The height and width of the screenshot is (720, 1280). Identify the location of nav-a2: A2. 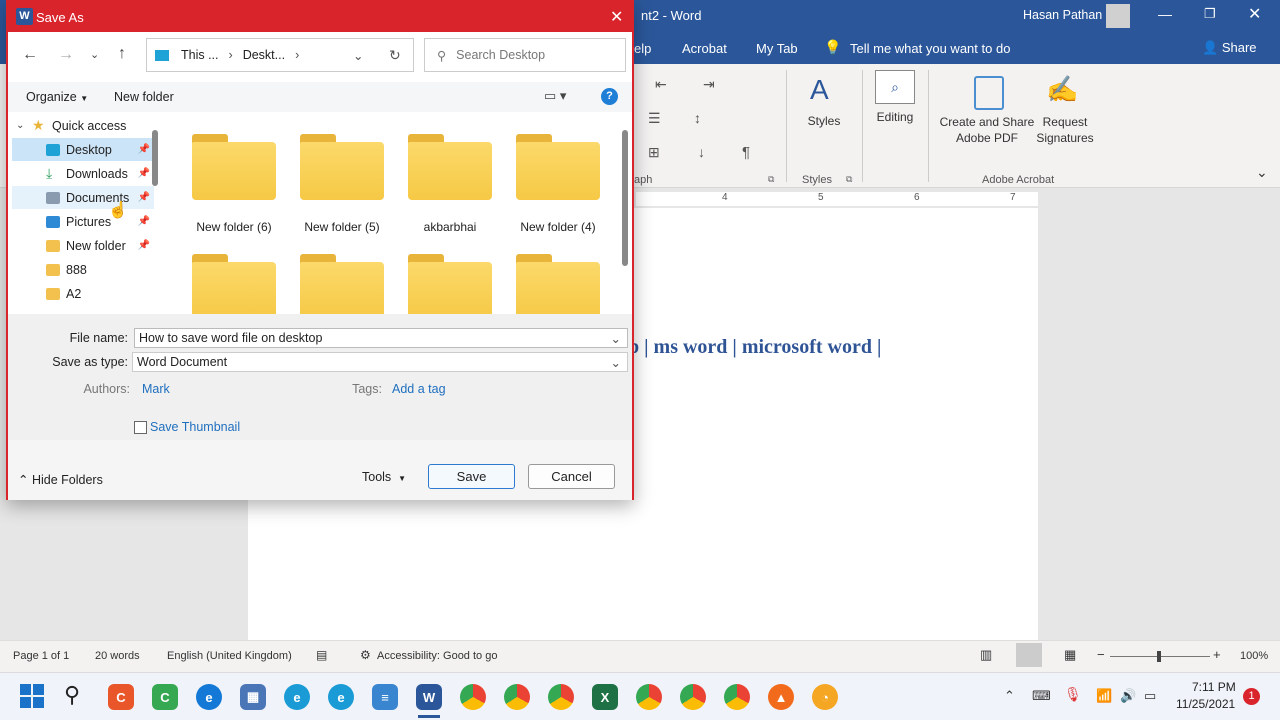
(83, 293).